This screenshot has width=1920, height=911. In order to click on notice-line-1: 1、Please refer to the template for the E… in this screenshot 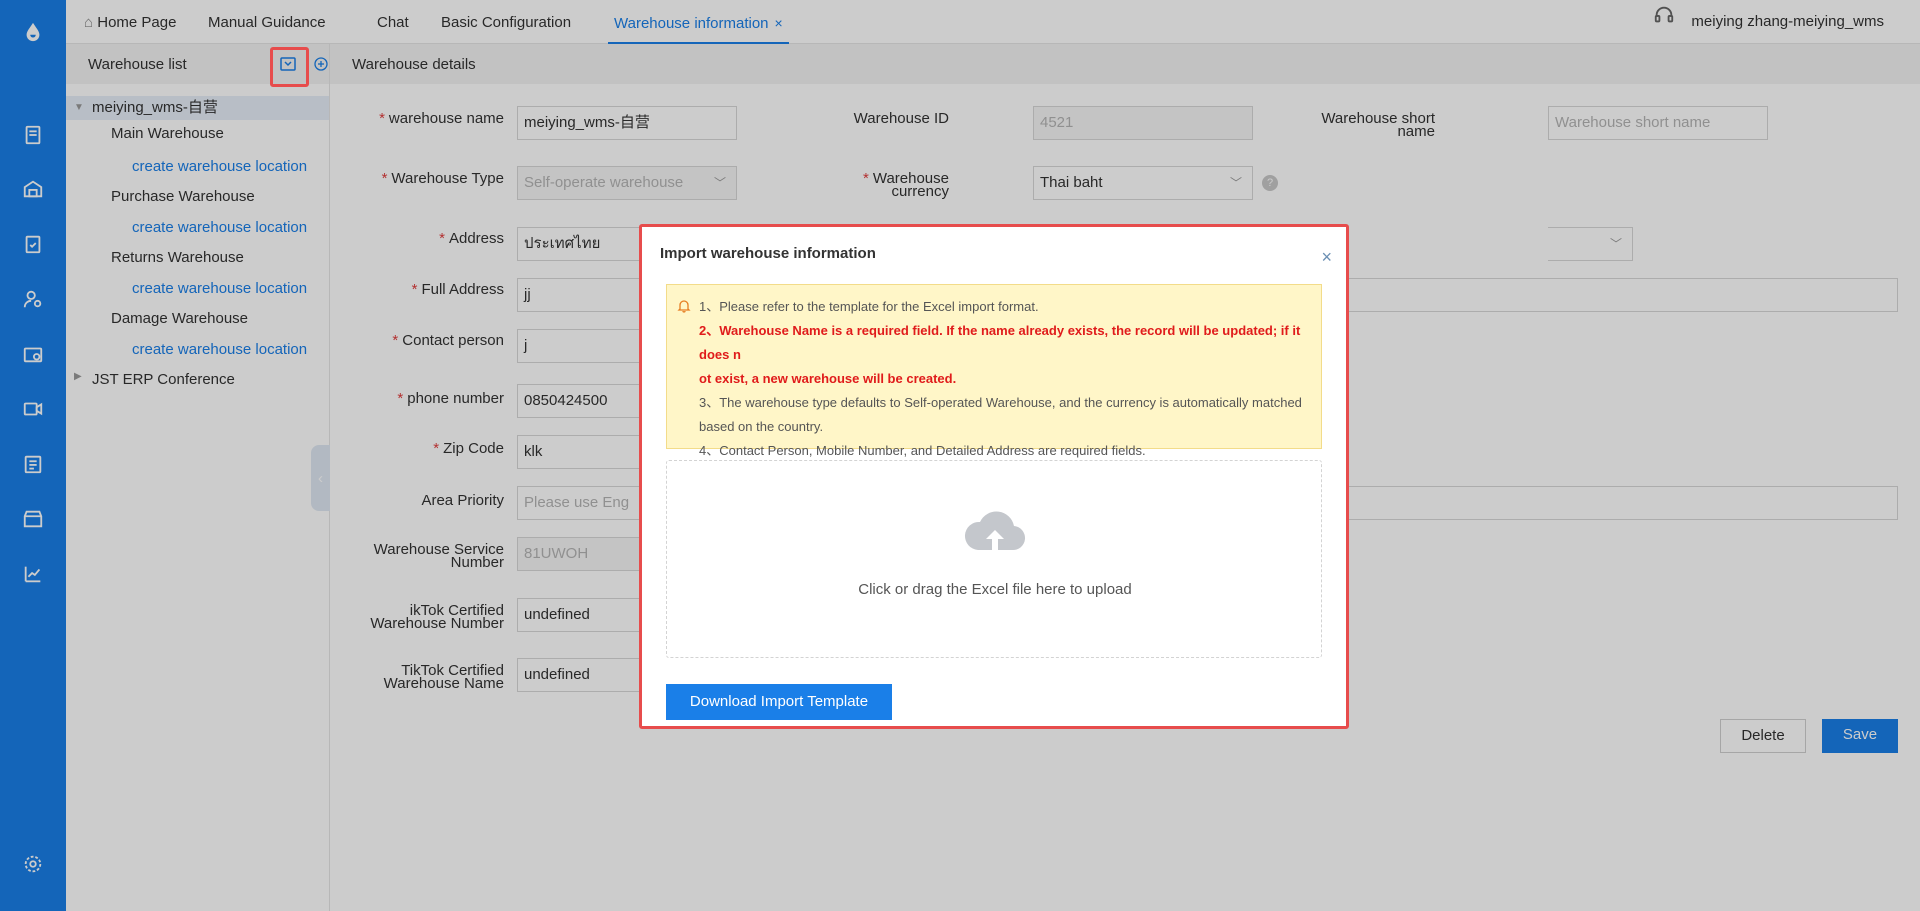, I will do `click(869, 306)`.